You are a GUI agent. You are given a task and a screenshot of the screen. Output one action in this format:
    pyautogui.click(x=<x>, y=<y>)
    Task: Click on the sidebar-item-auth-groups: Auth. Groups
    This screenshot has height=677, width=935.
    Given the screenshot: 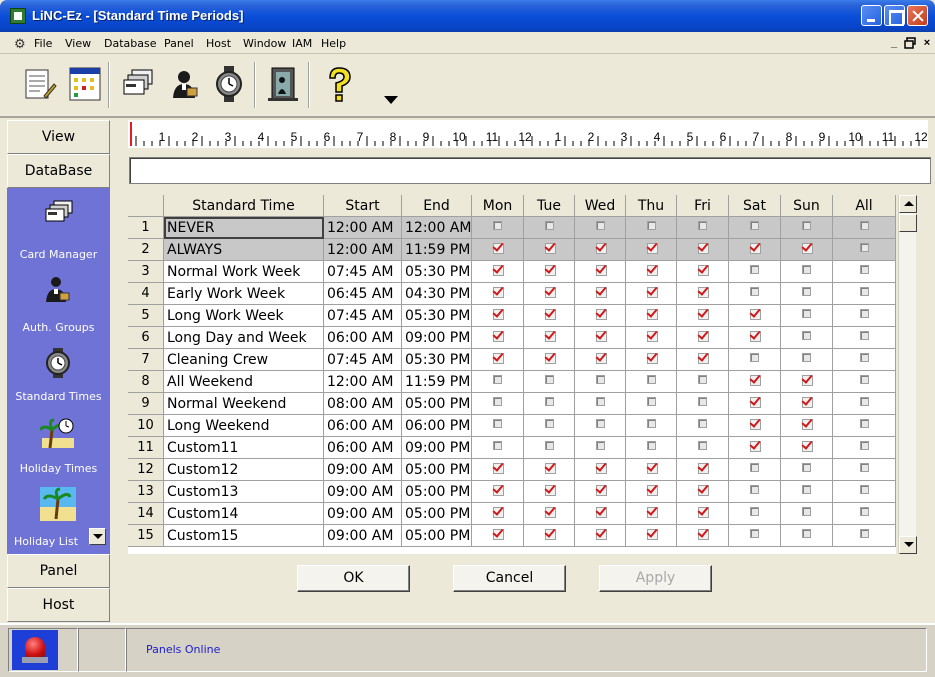 What is the action you would take?
    pyautogui.click(x=58, y=327)
    